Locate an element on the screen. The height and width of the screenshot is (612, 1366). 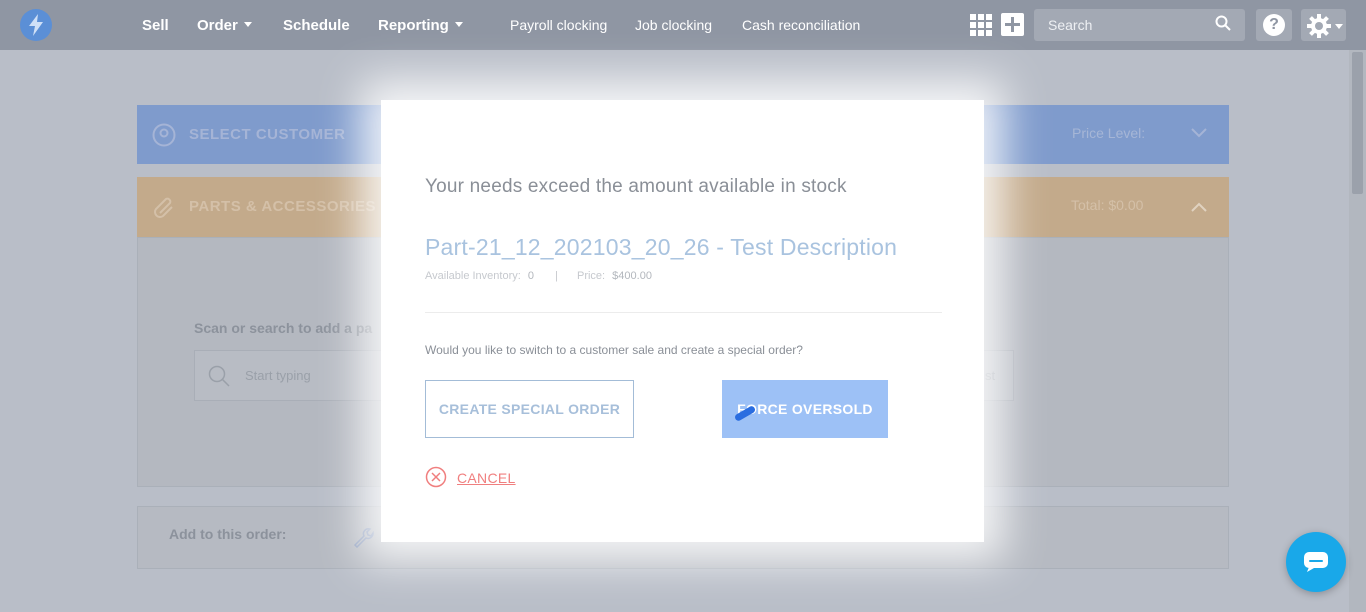
expand-customer-button is located at coordinates (1199, 134).